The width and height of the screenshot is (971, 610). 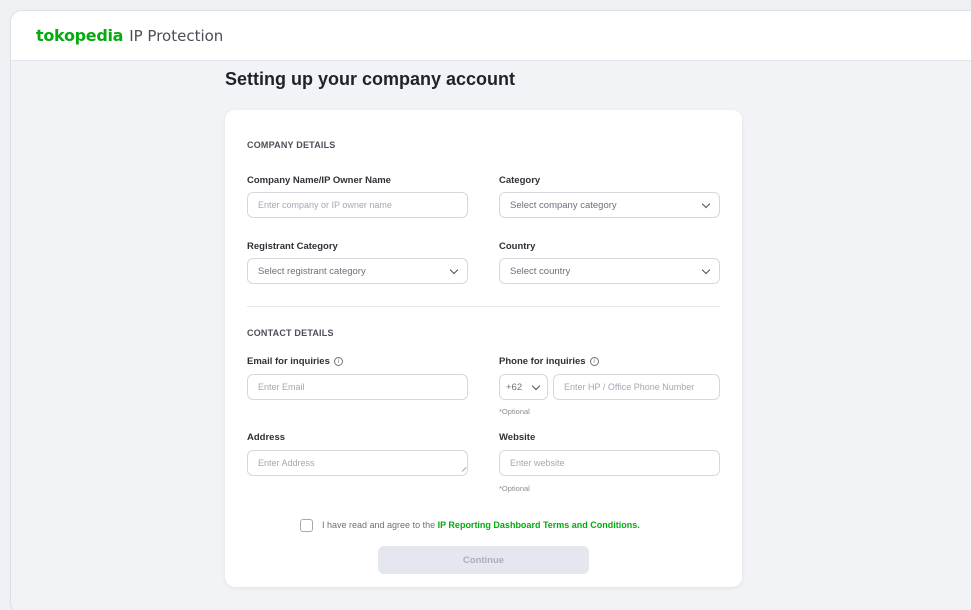 I want to click on phone-input: Enter HP / Office Phone Number, so click(x=636, y=387).